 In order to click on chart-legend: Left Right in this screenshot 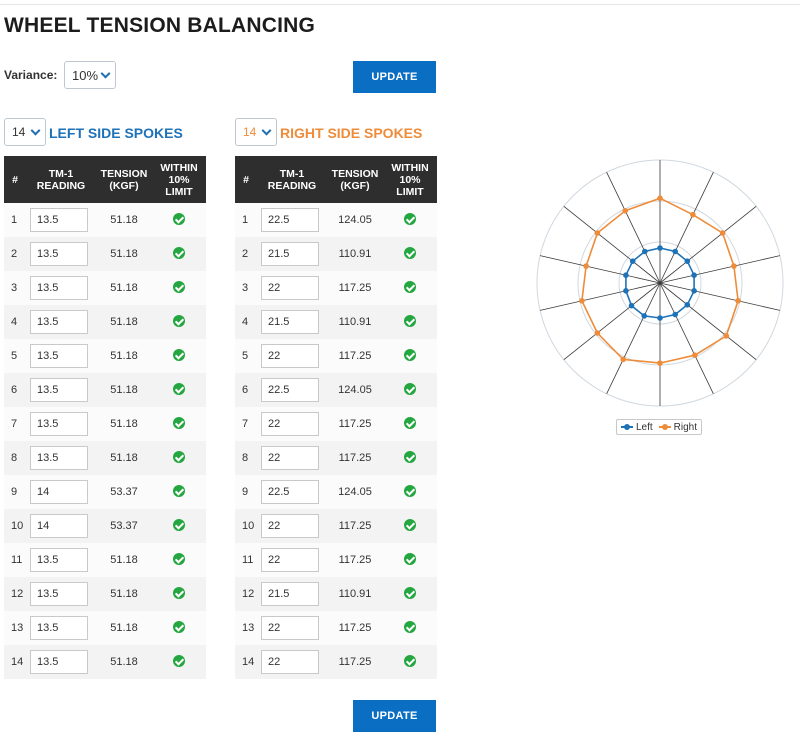, I will do `click(659, 427)`.